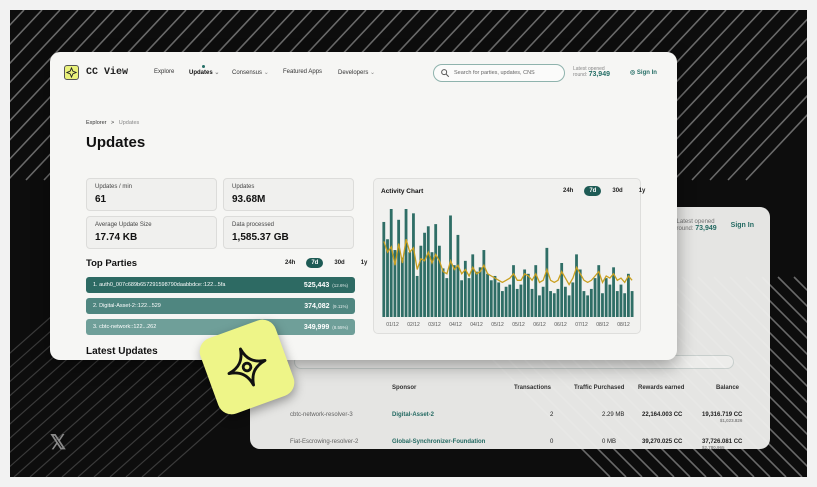  Describe the element at coordinates (290, 263) in the screenshot. I see `range-24h: 24h` at that location.